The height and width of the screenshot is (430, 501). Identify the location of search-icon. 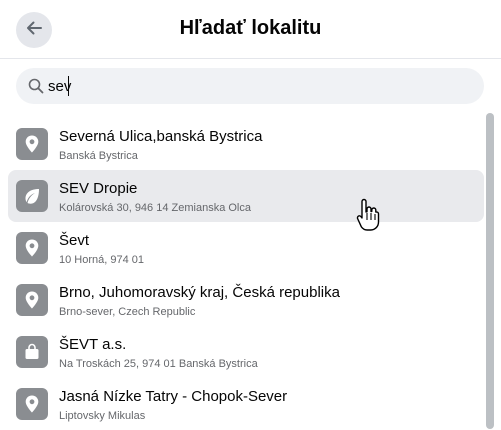
(36, 86).